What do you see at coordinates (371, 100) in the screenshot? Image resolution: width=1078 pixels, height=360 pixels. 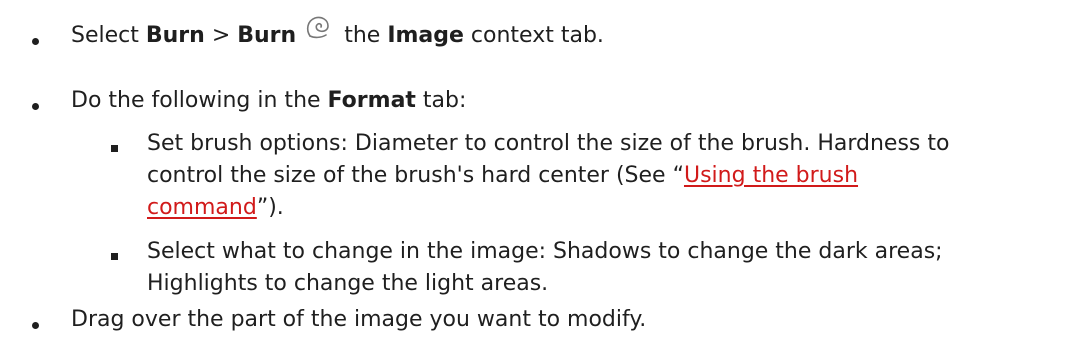 I see `text-format: Format` at bounding box center [371, 100].